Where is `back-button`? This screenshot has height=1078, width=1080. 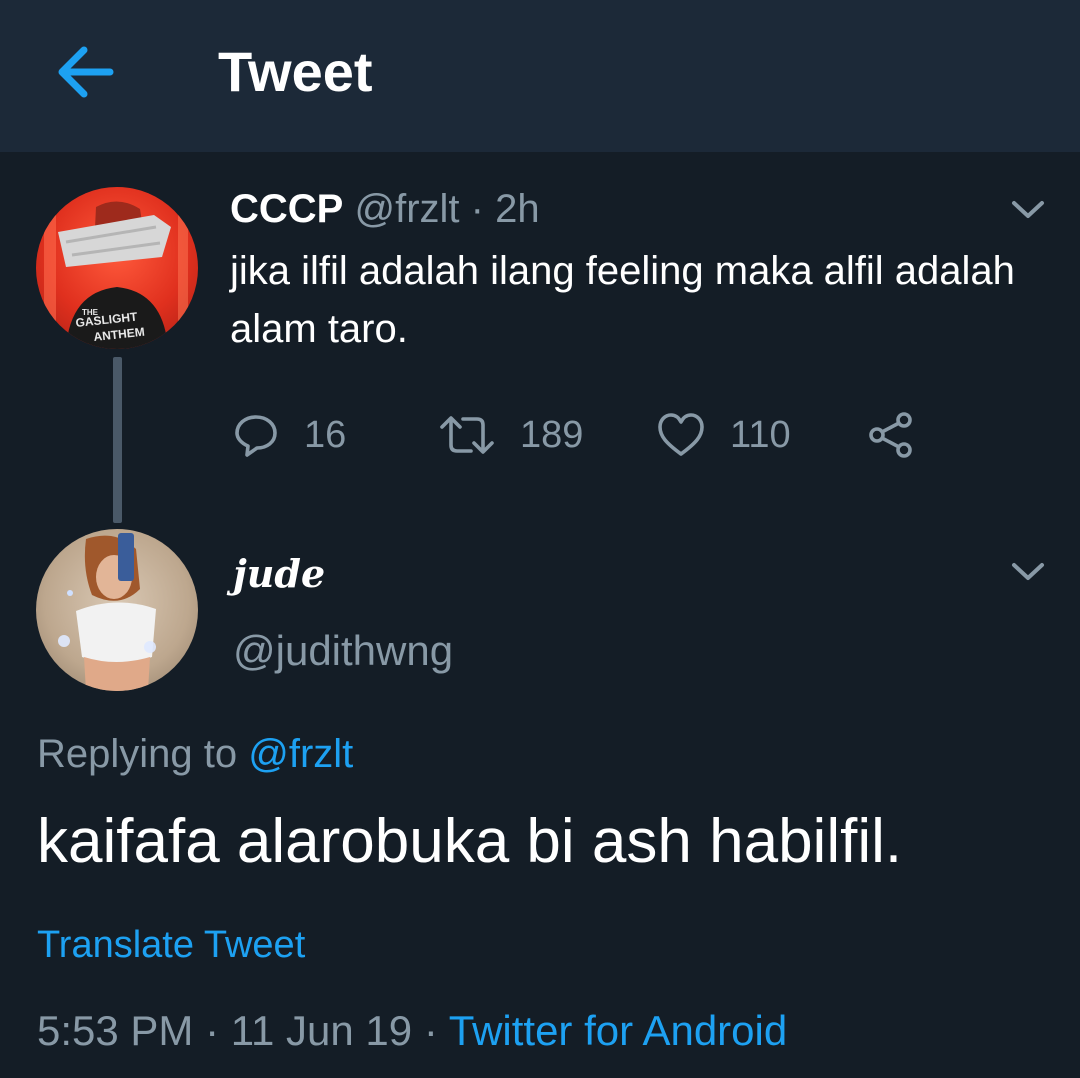 back-button is located at coordinates (84, 72).